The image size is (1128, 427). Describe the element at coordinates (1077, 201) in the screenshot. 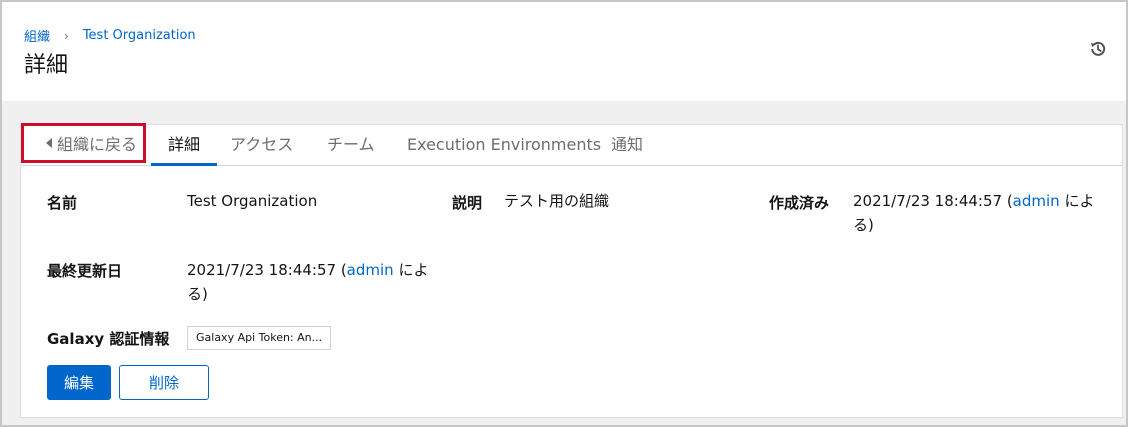

I see `created-suffix: によ` at that location.